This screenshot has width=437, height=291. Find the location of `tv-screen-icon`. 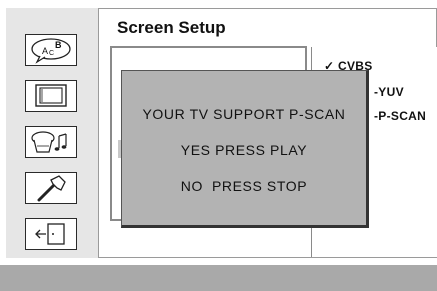

tv-screen-icon is located at coordinates (51, 96).